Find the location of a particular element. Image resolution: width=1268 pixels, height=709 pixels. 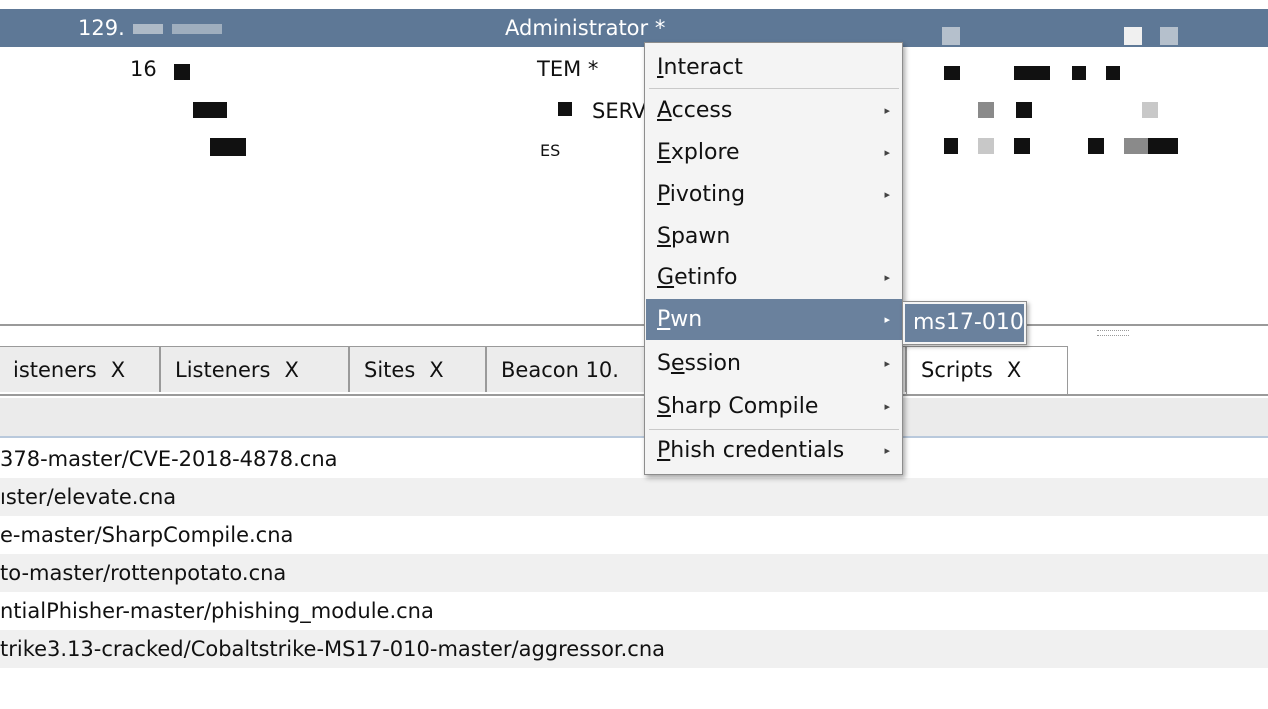

session-user: TEM * is located at coordinates (568, 69).